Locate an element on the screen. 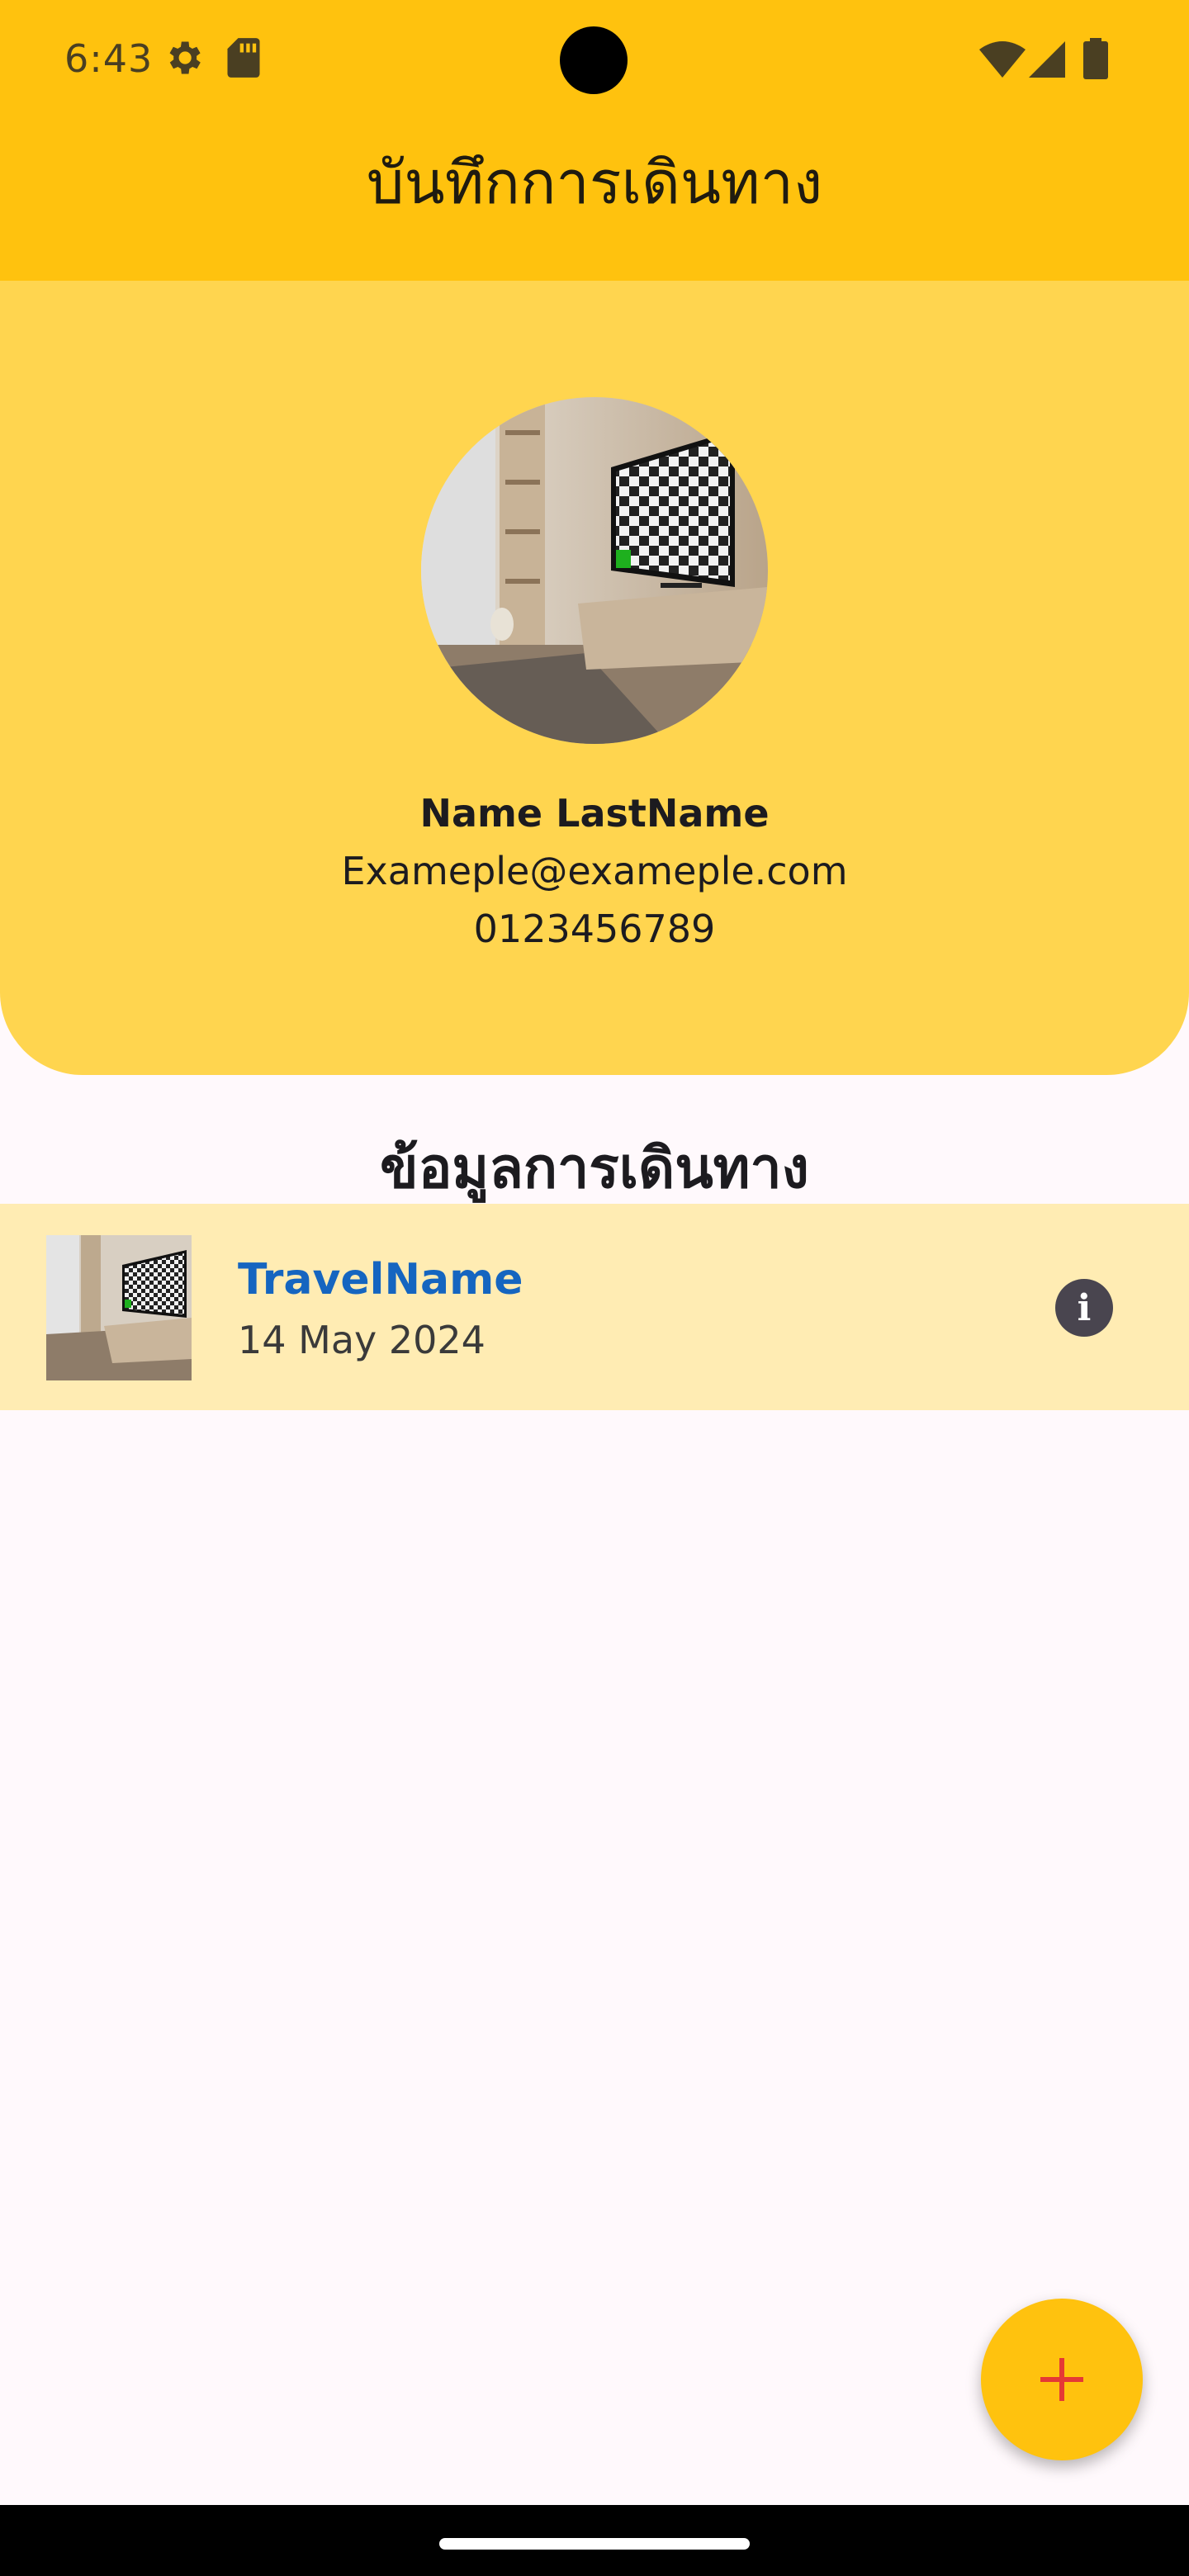 Image resolution: width=1189 pixels, height=2576 pixels. profile-phone: 0123456789 is located at coordinates (594, 929).